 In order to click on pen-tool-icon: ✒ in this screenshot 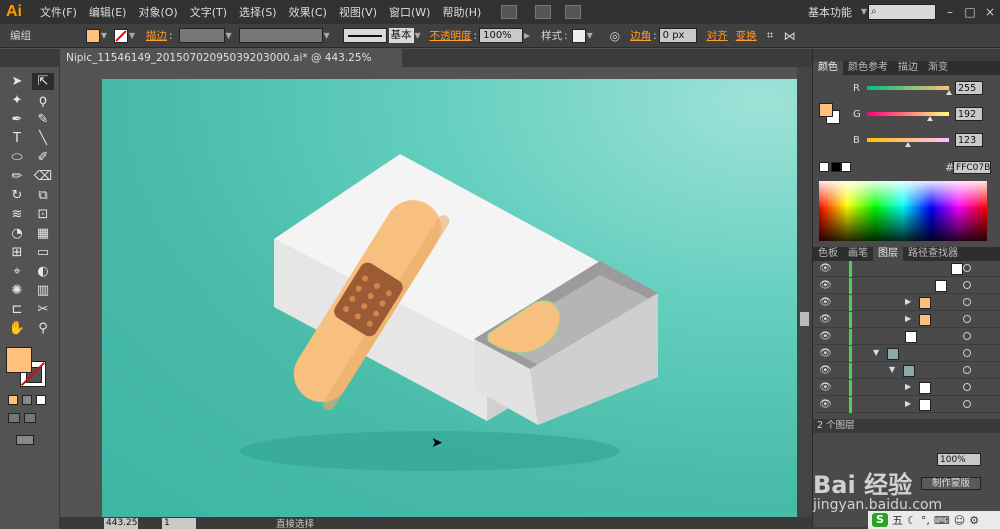, I will do `click(17, 119)`.